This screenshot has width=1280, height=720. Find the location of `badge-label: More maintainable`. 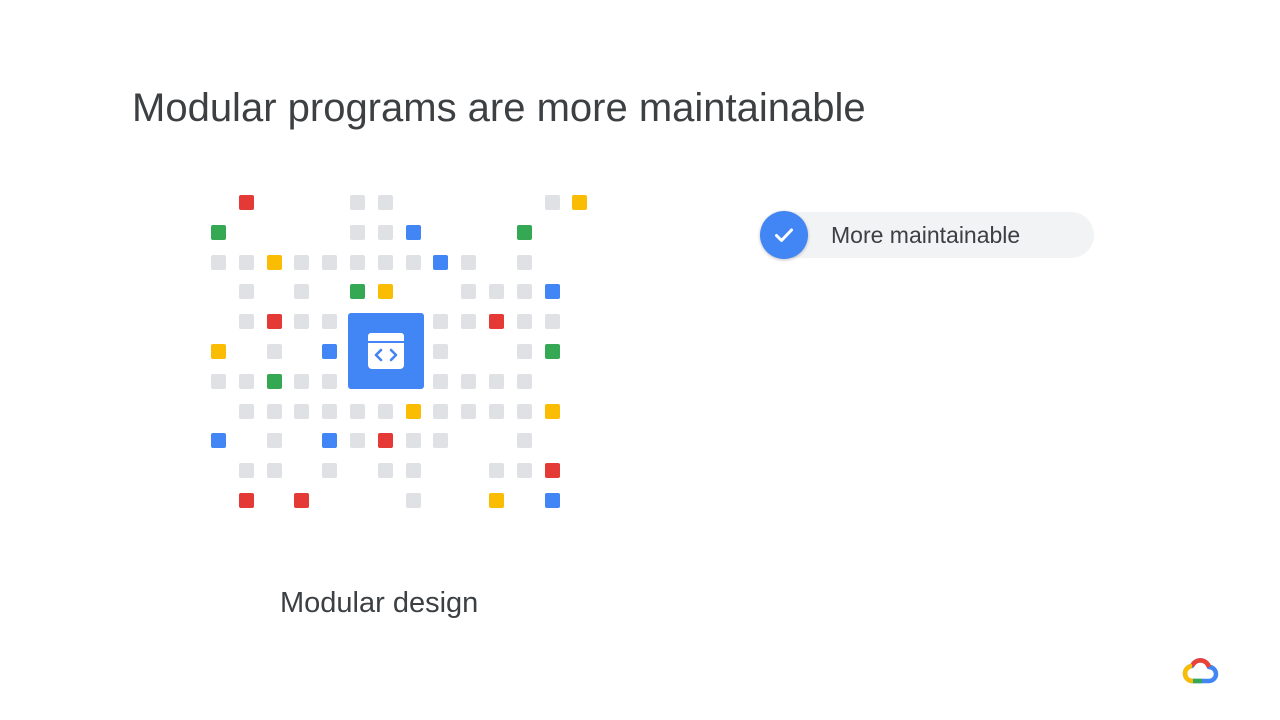

badge-label: More maintainable is located at coordinates (926, 235).